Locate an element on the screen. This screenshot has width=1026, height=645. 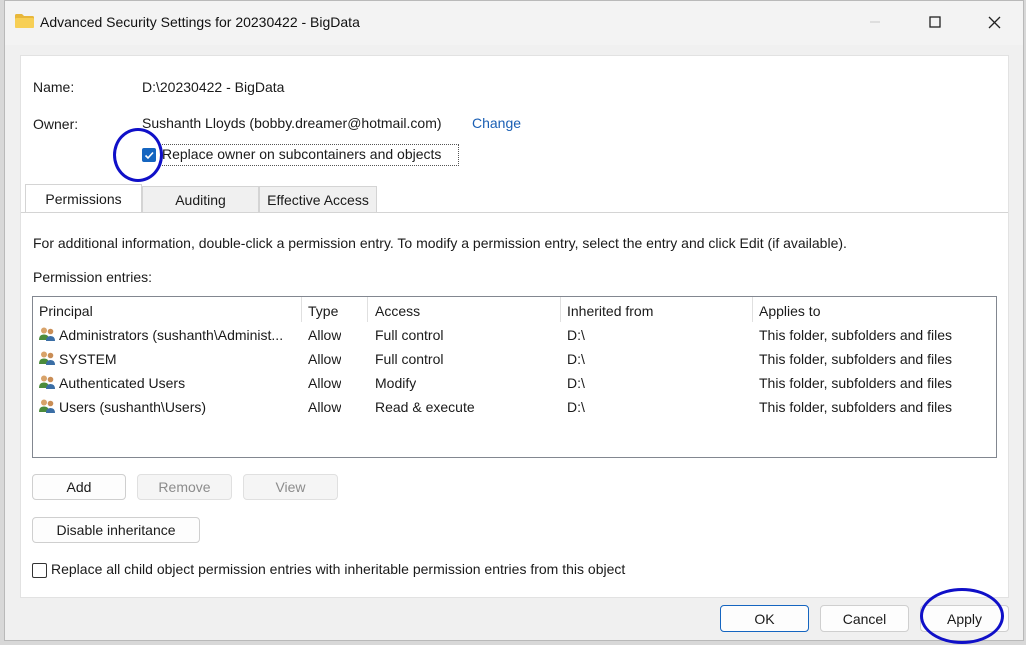
column-header-inherited-from: Inherited from is located at coordinates (610, 311).